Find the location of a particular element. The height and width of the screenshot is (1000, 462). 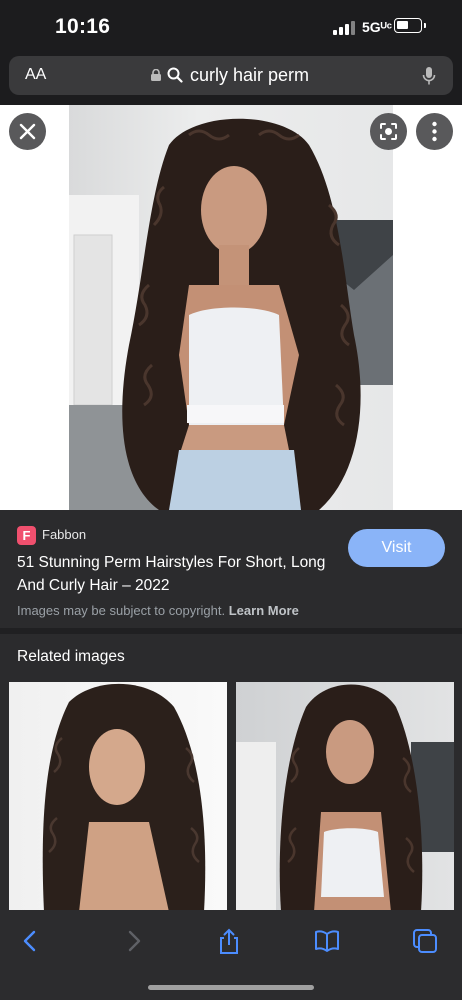

copyright-text: Images may be subject to copyright. is located at coordinates (121, 610).